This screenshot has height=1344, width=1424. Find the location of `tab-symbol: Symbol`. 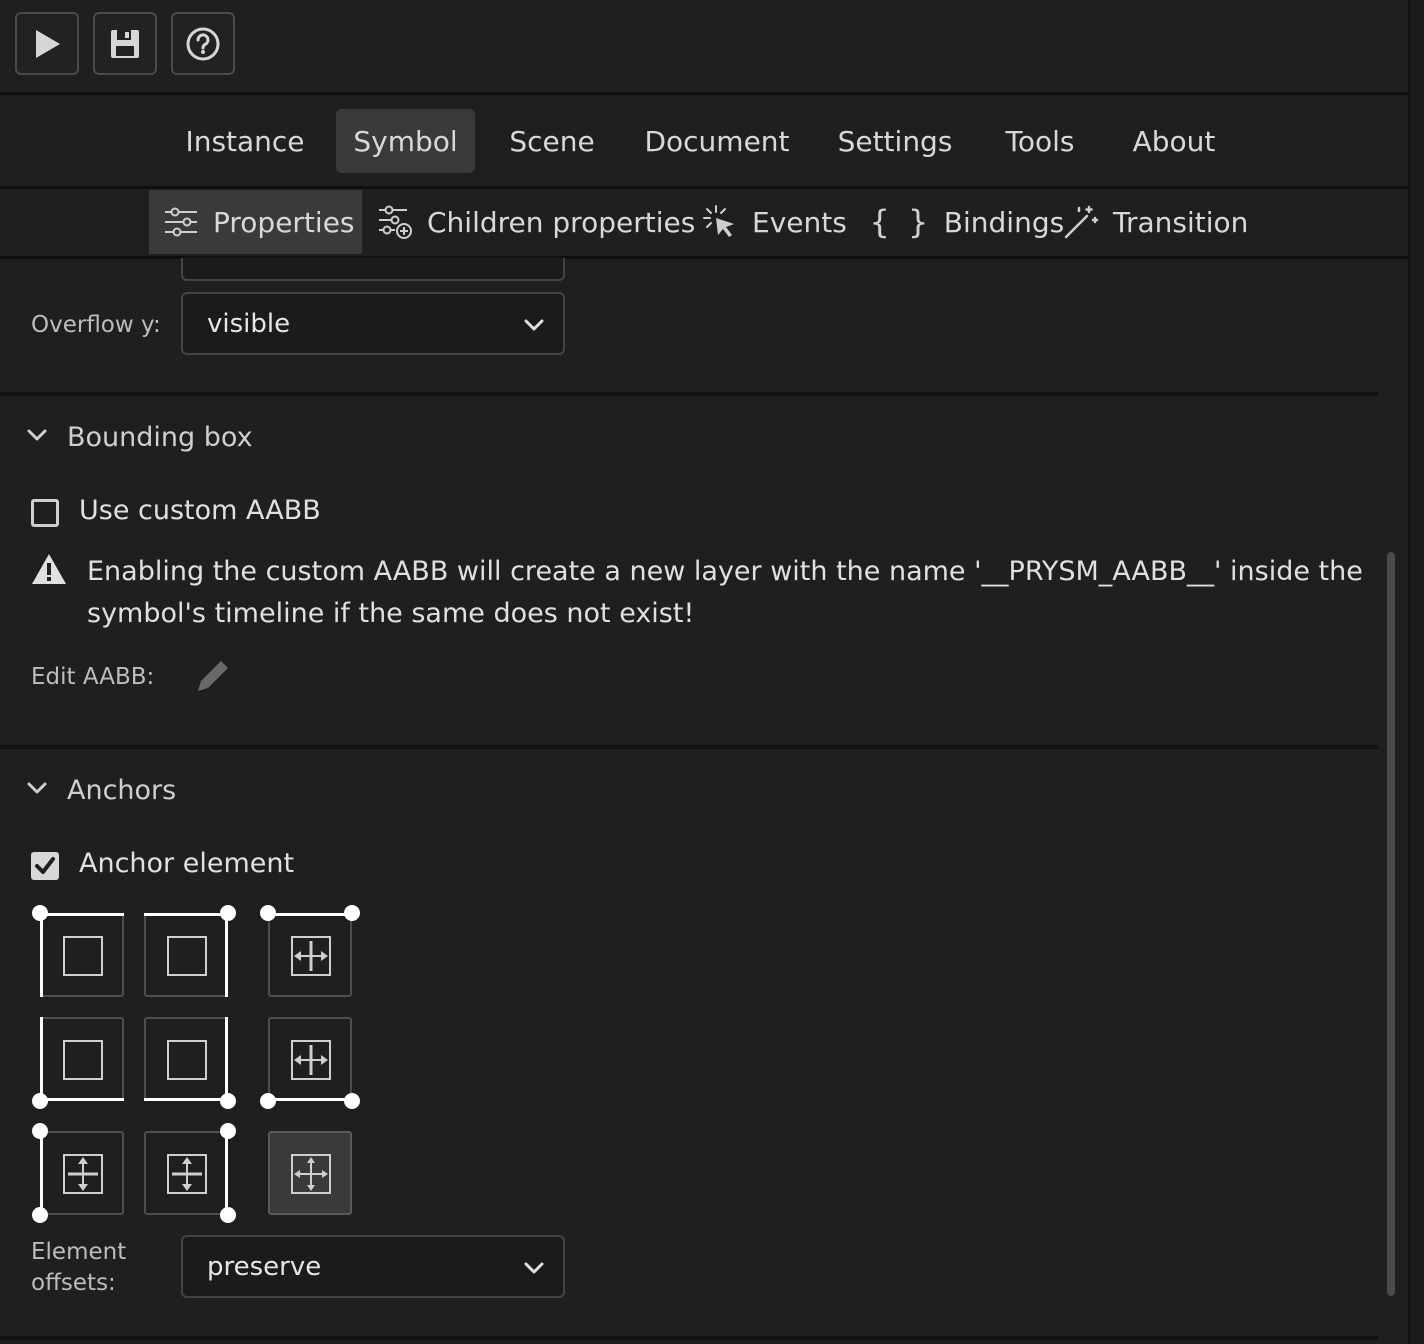

tab-symbol: Symbol is located at coordinates (405, 141).